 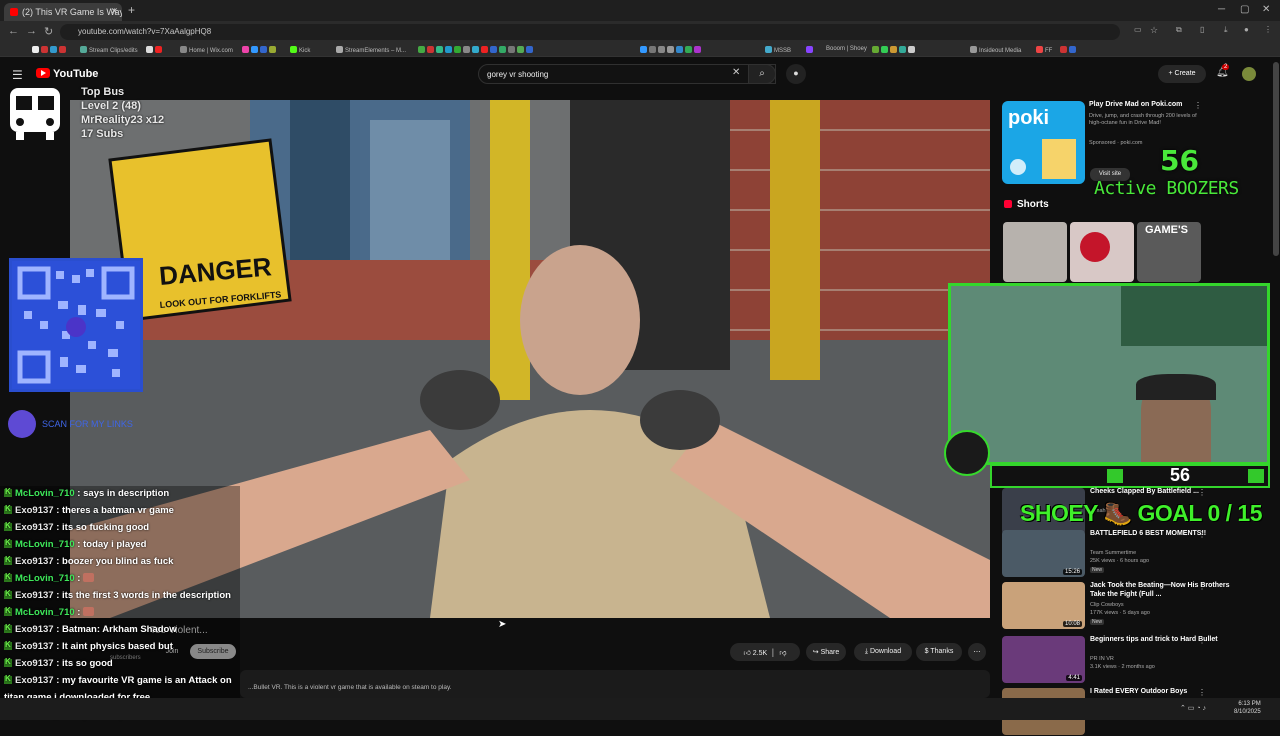 What do you see at coordinates (640, 10) in the screenshot?
I see `browser-tab-bar` at bounding box center [640, 10].